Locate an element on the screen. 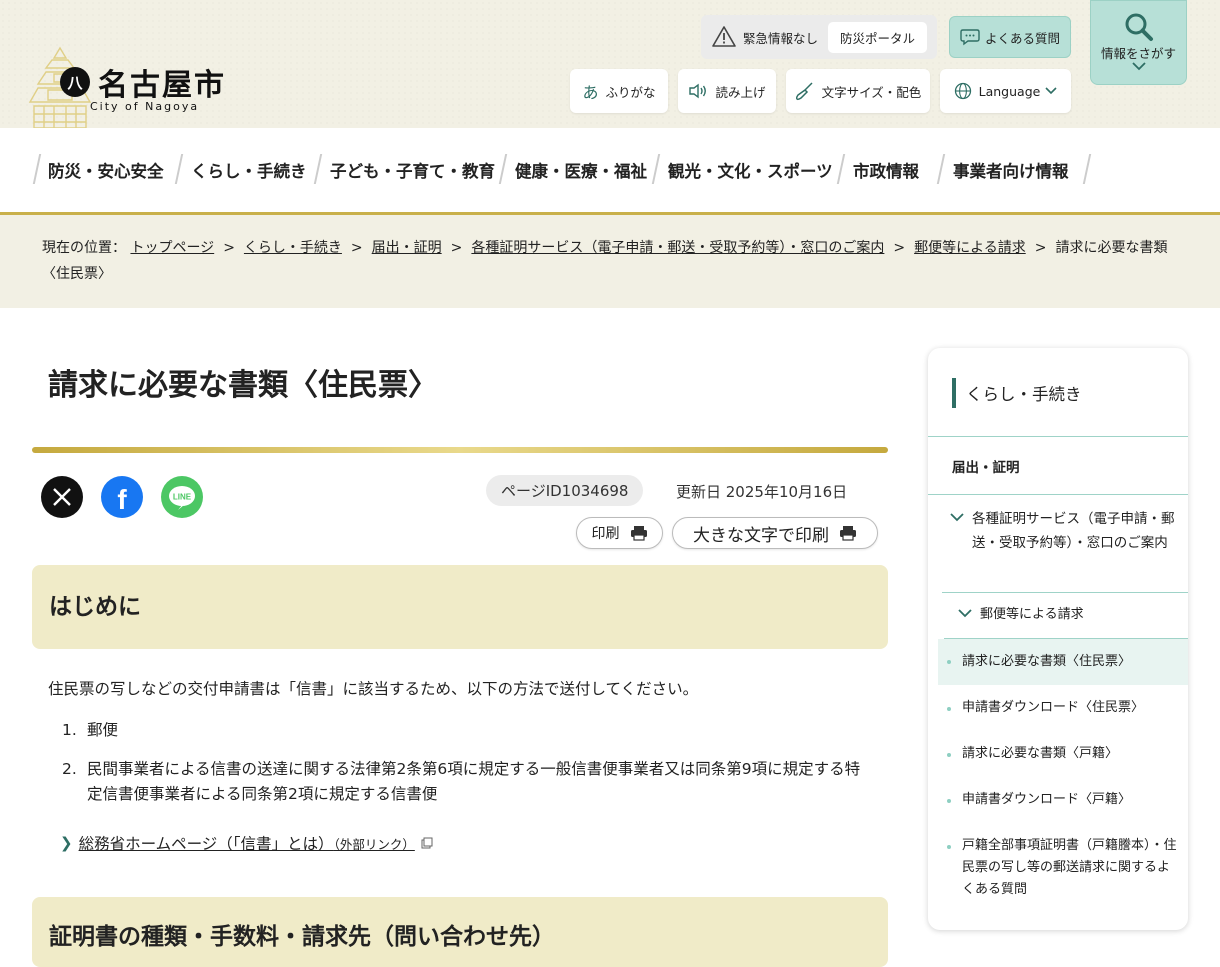 Image resolution: width=1220 pixels, height=967 pixels. nav-item-tourism-culture-sports: 観光・文化・スポーツ is located at coordinates (750, 170).